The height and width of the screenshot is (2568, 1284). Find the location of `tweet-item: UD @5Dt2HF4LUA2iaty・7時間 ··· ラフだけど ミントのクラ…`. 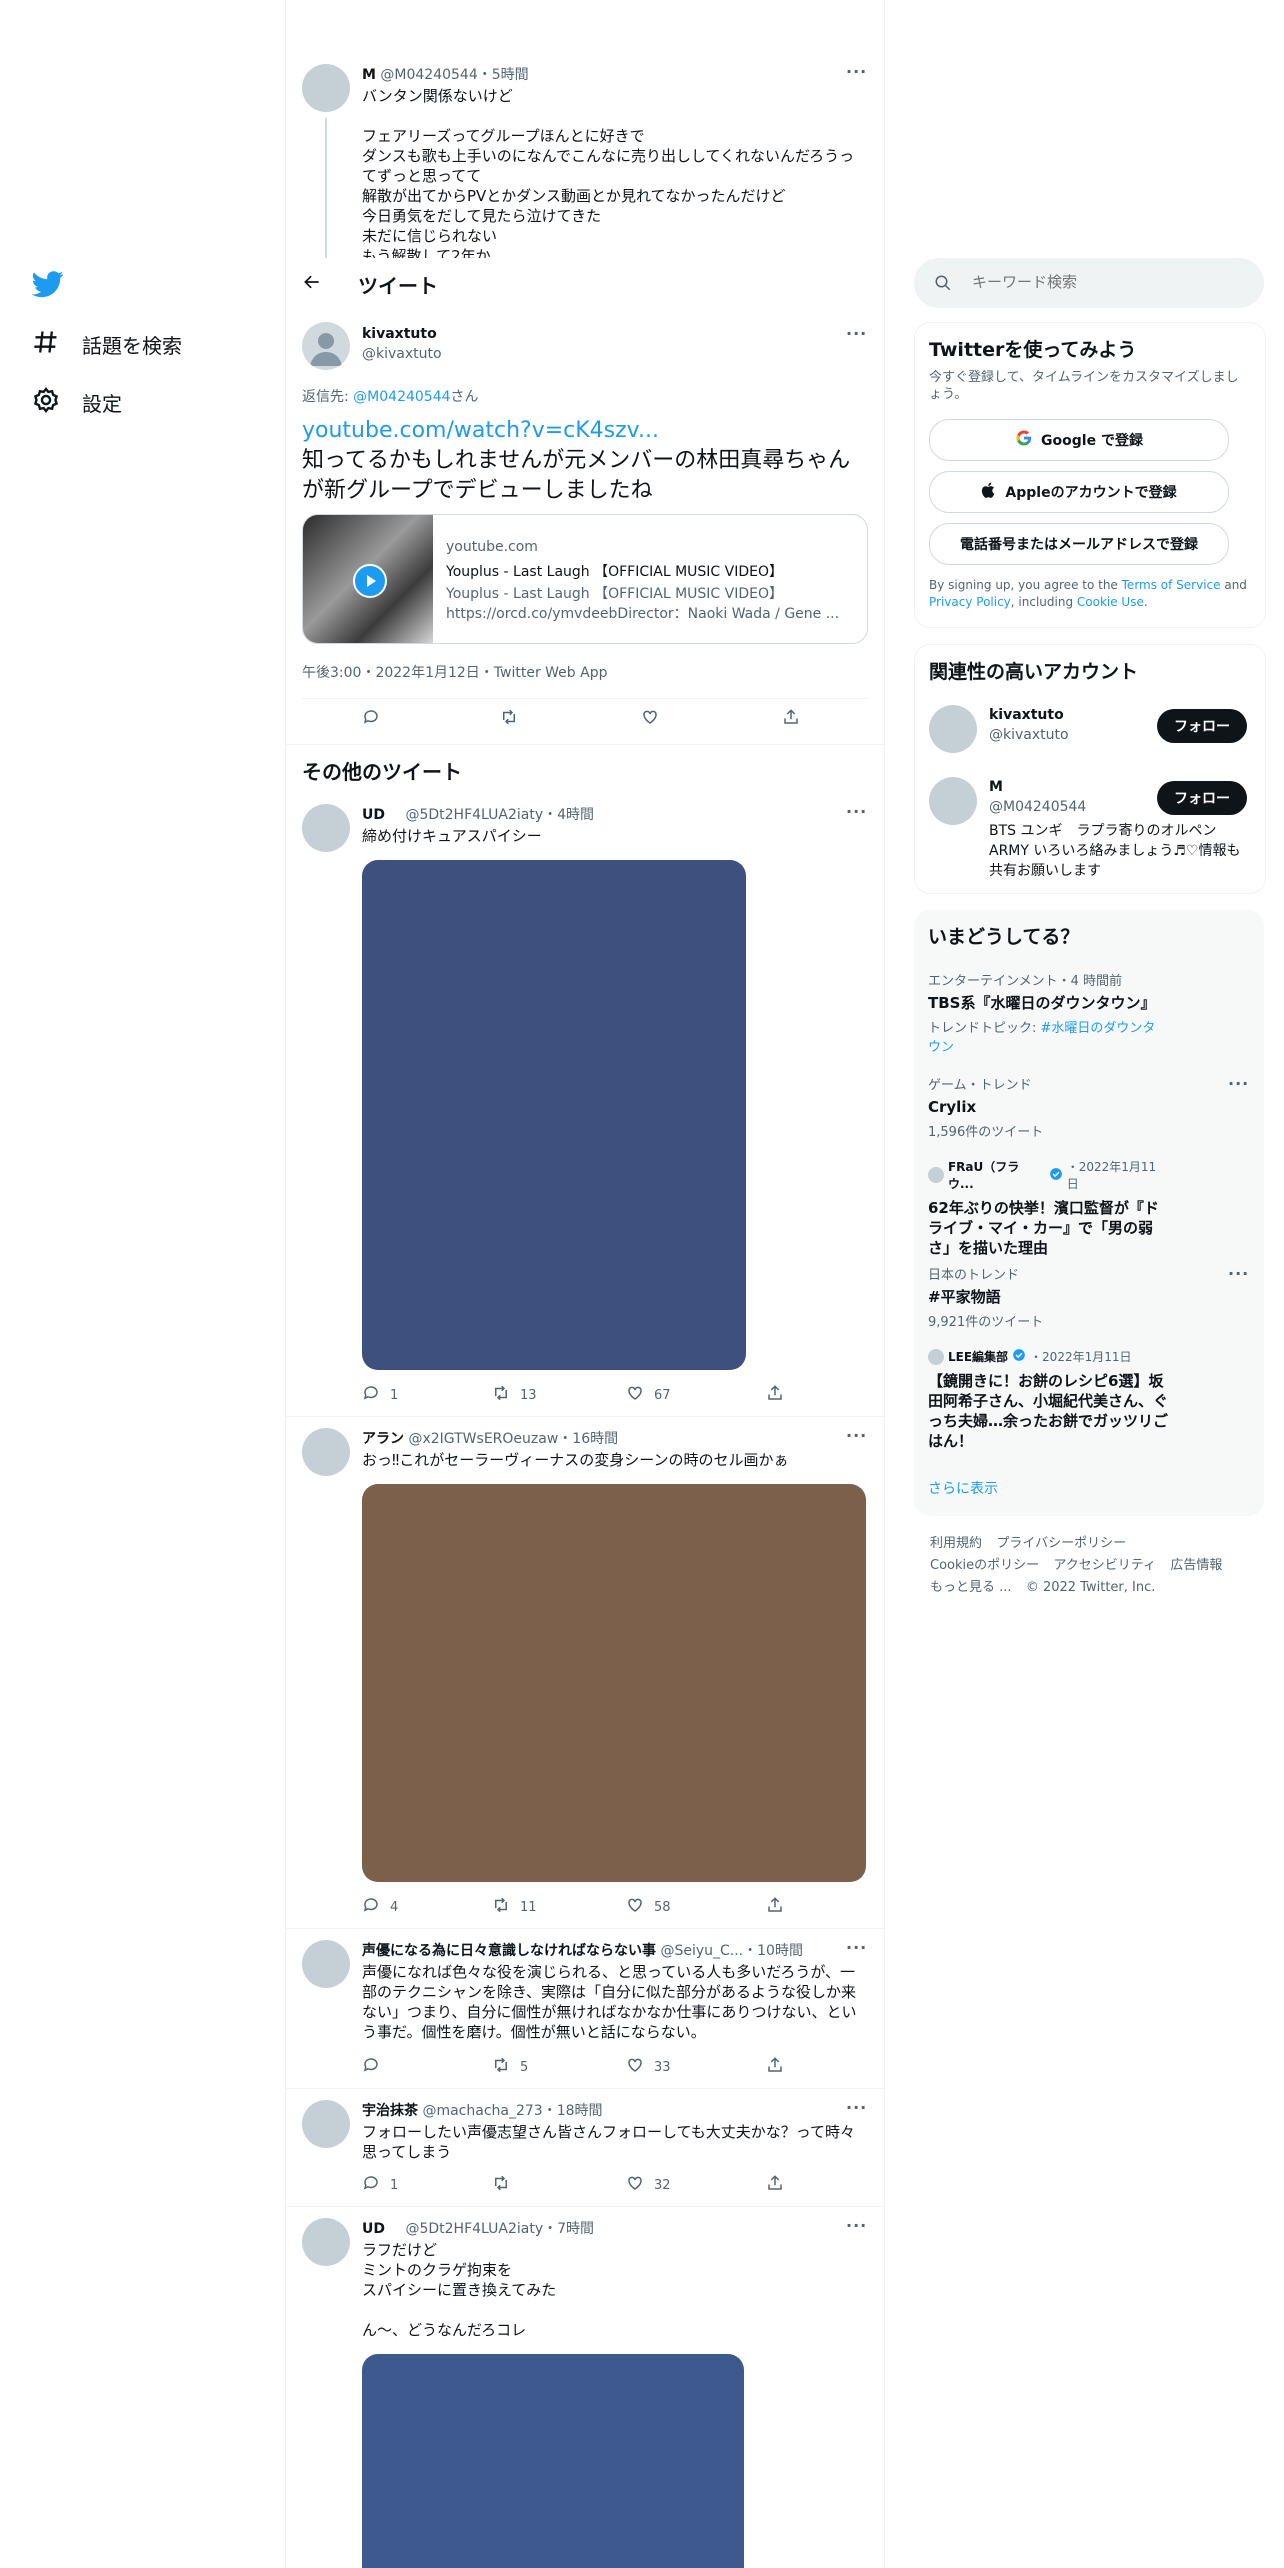

tweet-item: UD @5Dt2HF4LUA2iaty・7時間 ··· ラフだけど ミントのクラ… is located at coordinates (585, 2387).